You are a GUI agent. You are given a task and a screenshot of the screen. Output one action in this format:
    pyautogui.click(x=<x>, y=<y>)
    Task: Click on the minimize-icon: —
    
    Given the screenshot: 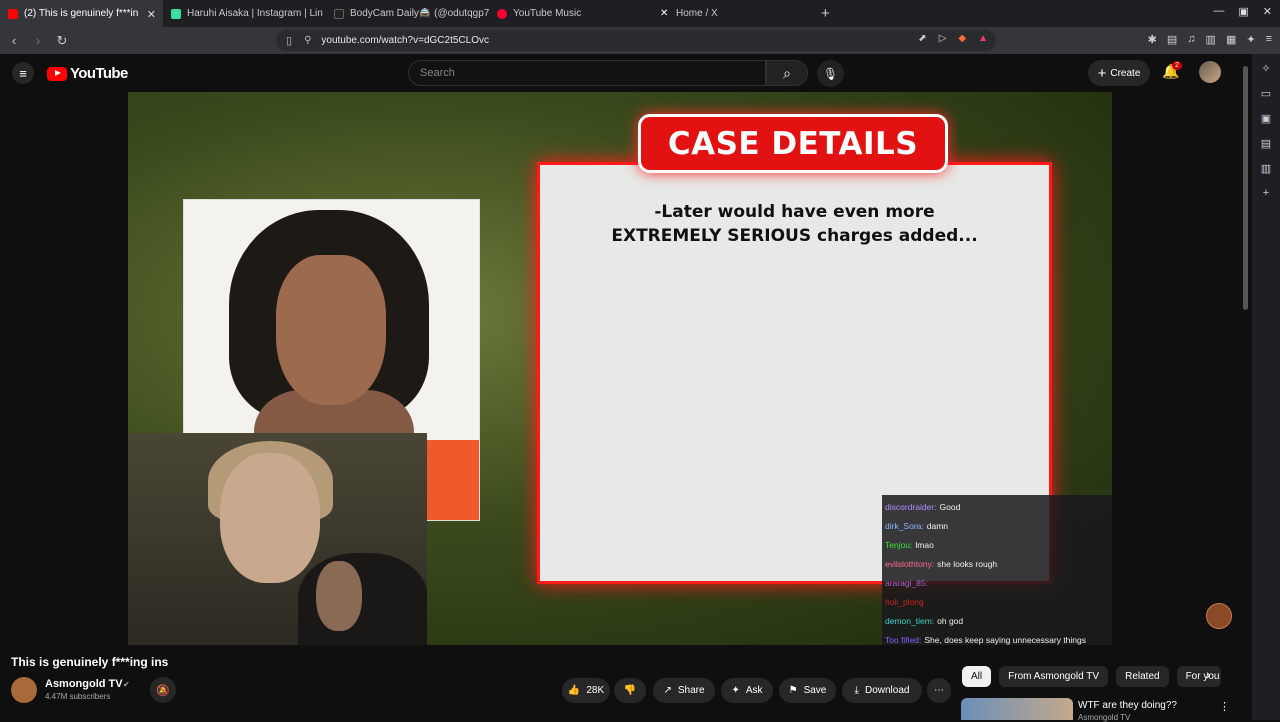 What is the action you would take?
    pyautogui.click(x=1218, y=11)
    